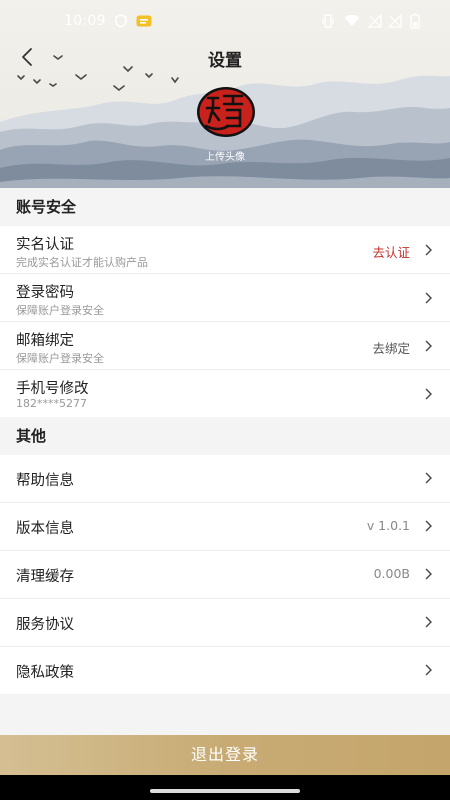  What do you see at coordinates (225, 155) in the screenshot?
I see `upload-avatar-label: 上传头像` at bounding box center [225, 155].